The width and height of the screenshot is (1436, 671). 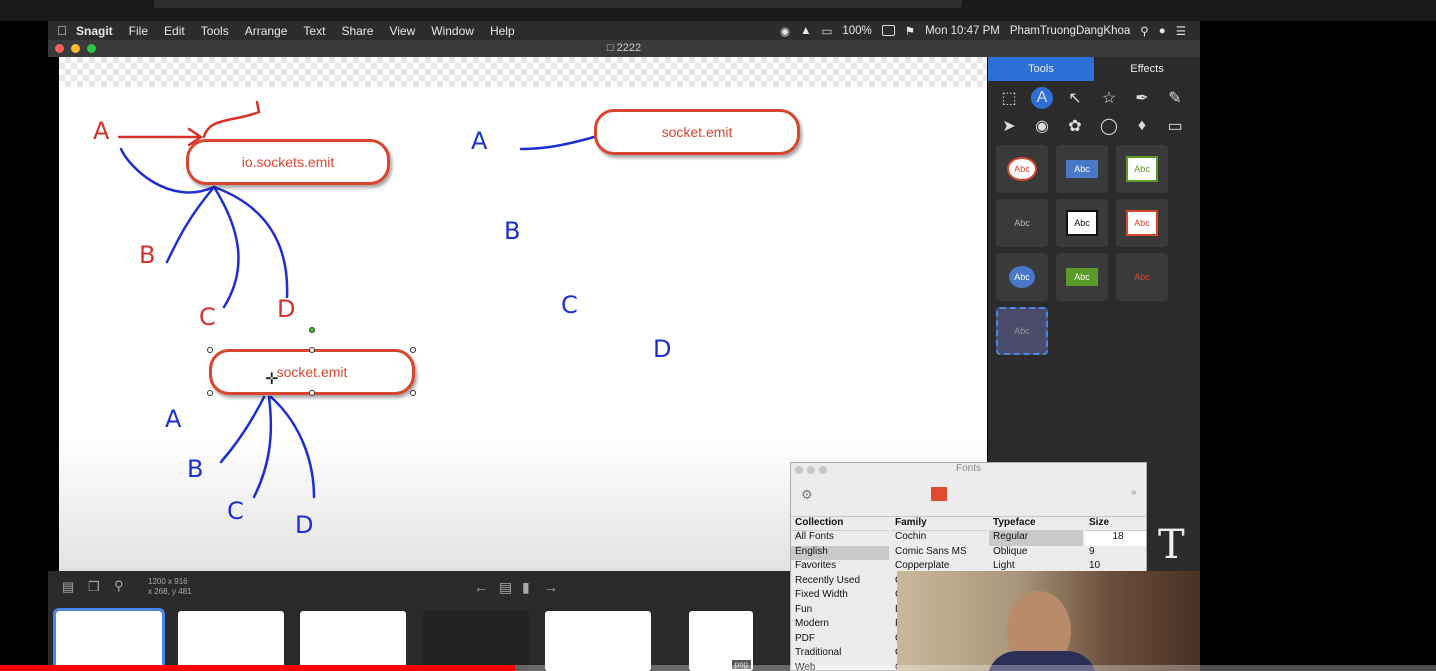 What do you see at coordinates (840, 611) in the screenshot?
I see `collection-item: Fun` at bounding box center [840, 611].